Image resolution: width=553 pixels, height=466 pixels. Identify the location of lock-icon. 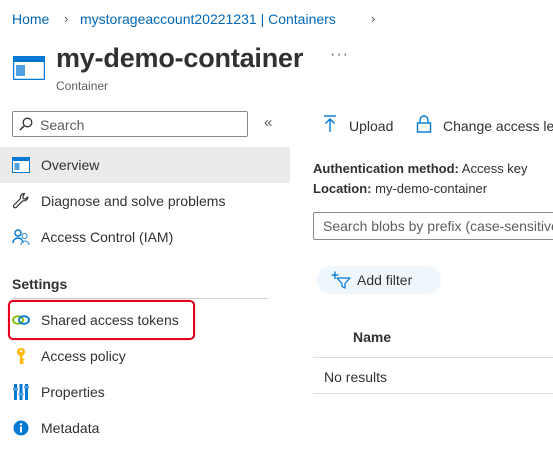
(424, 126).